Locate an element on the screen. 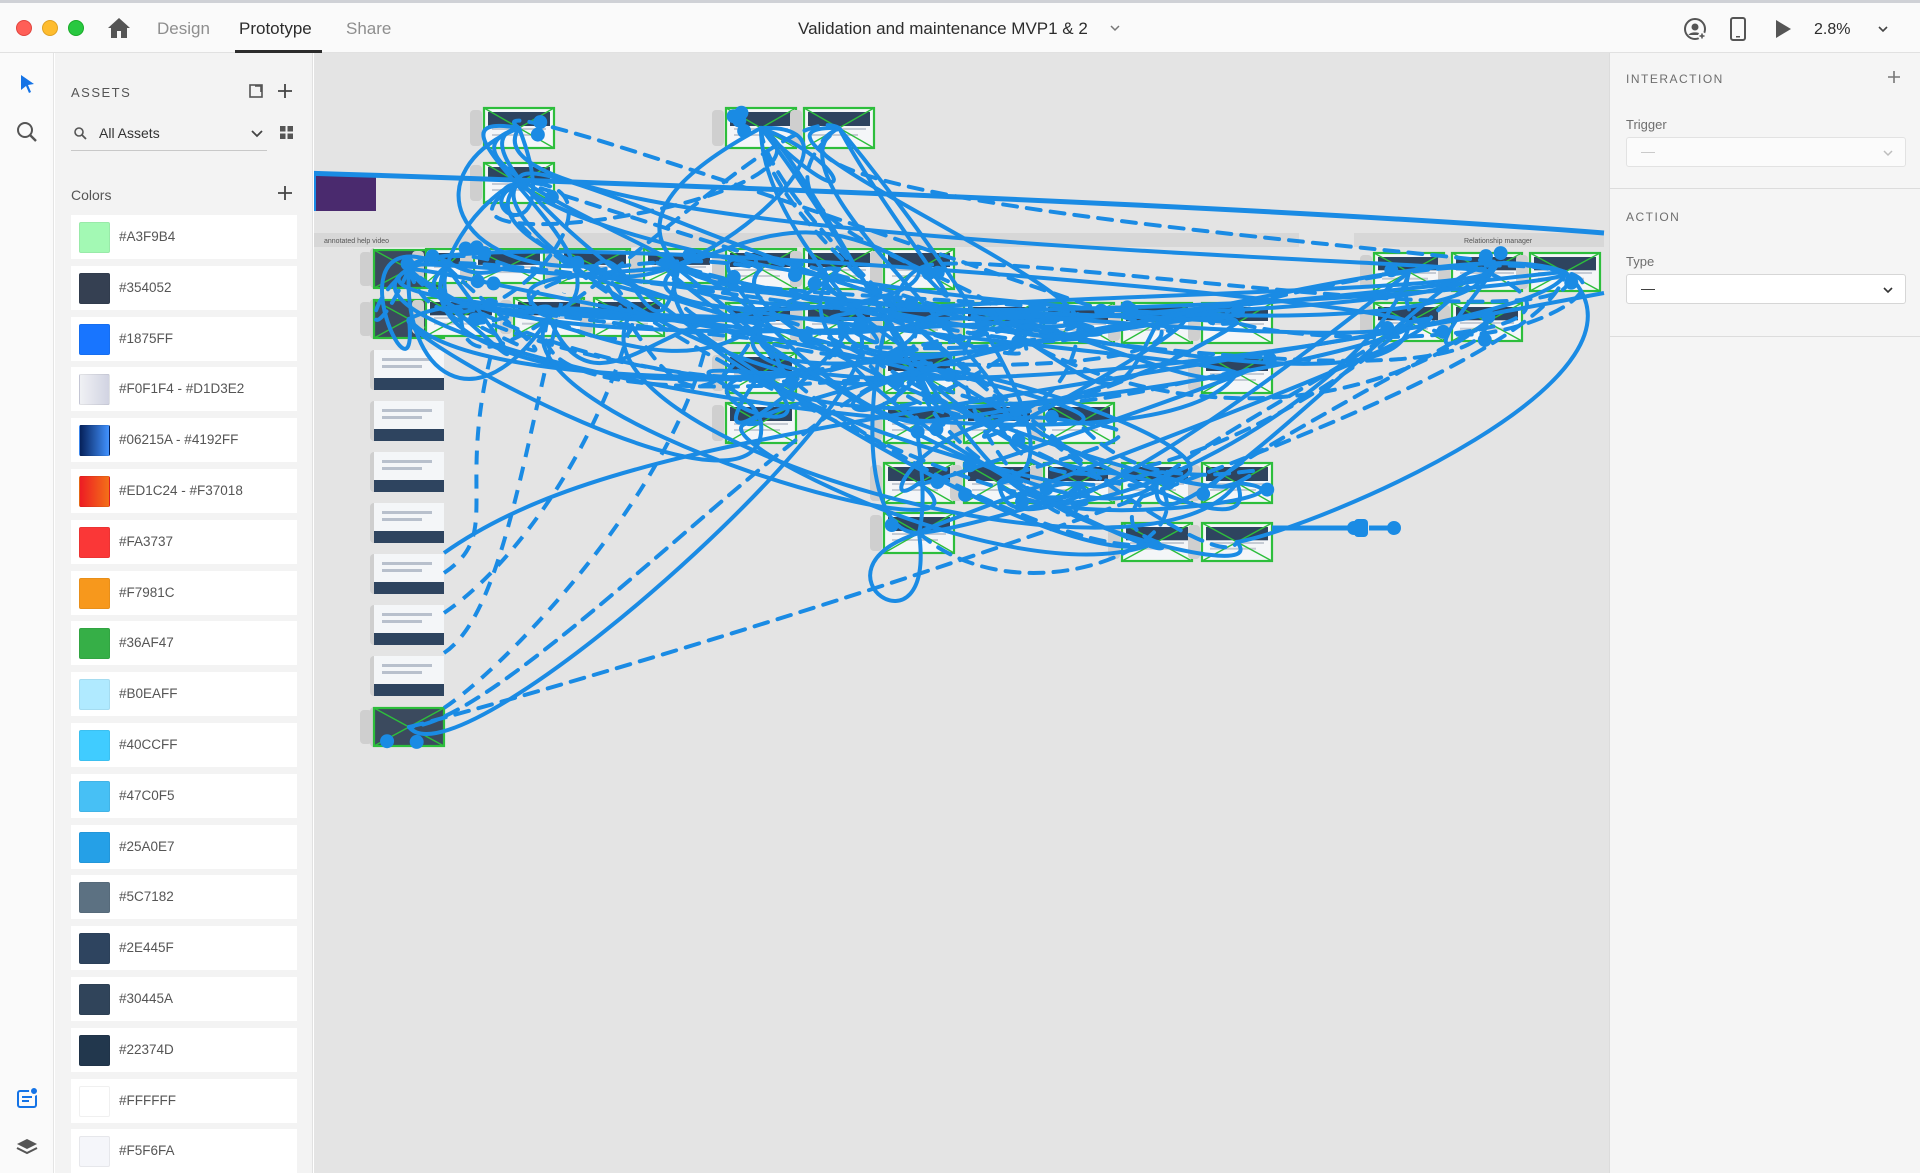  tab-prototype: Prototype is located at coordinates (275, 29).